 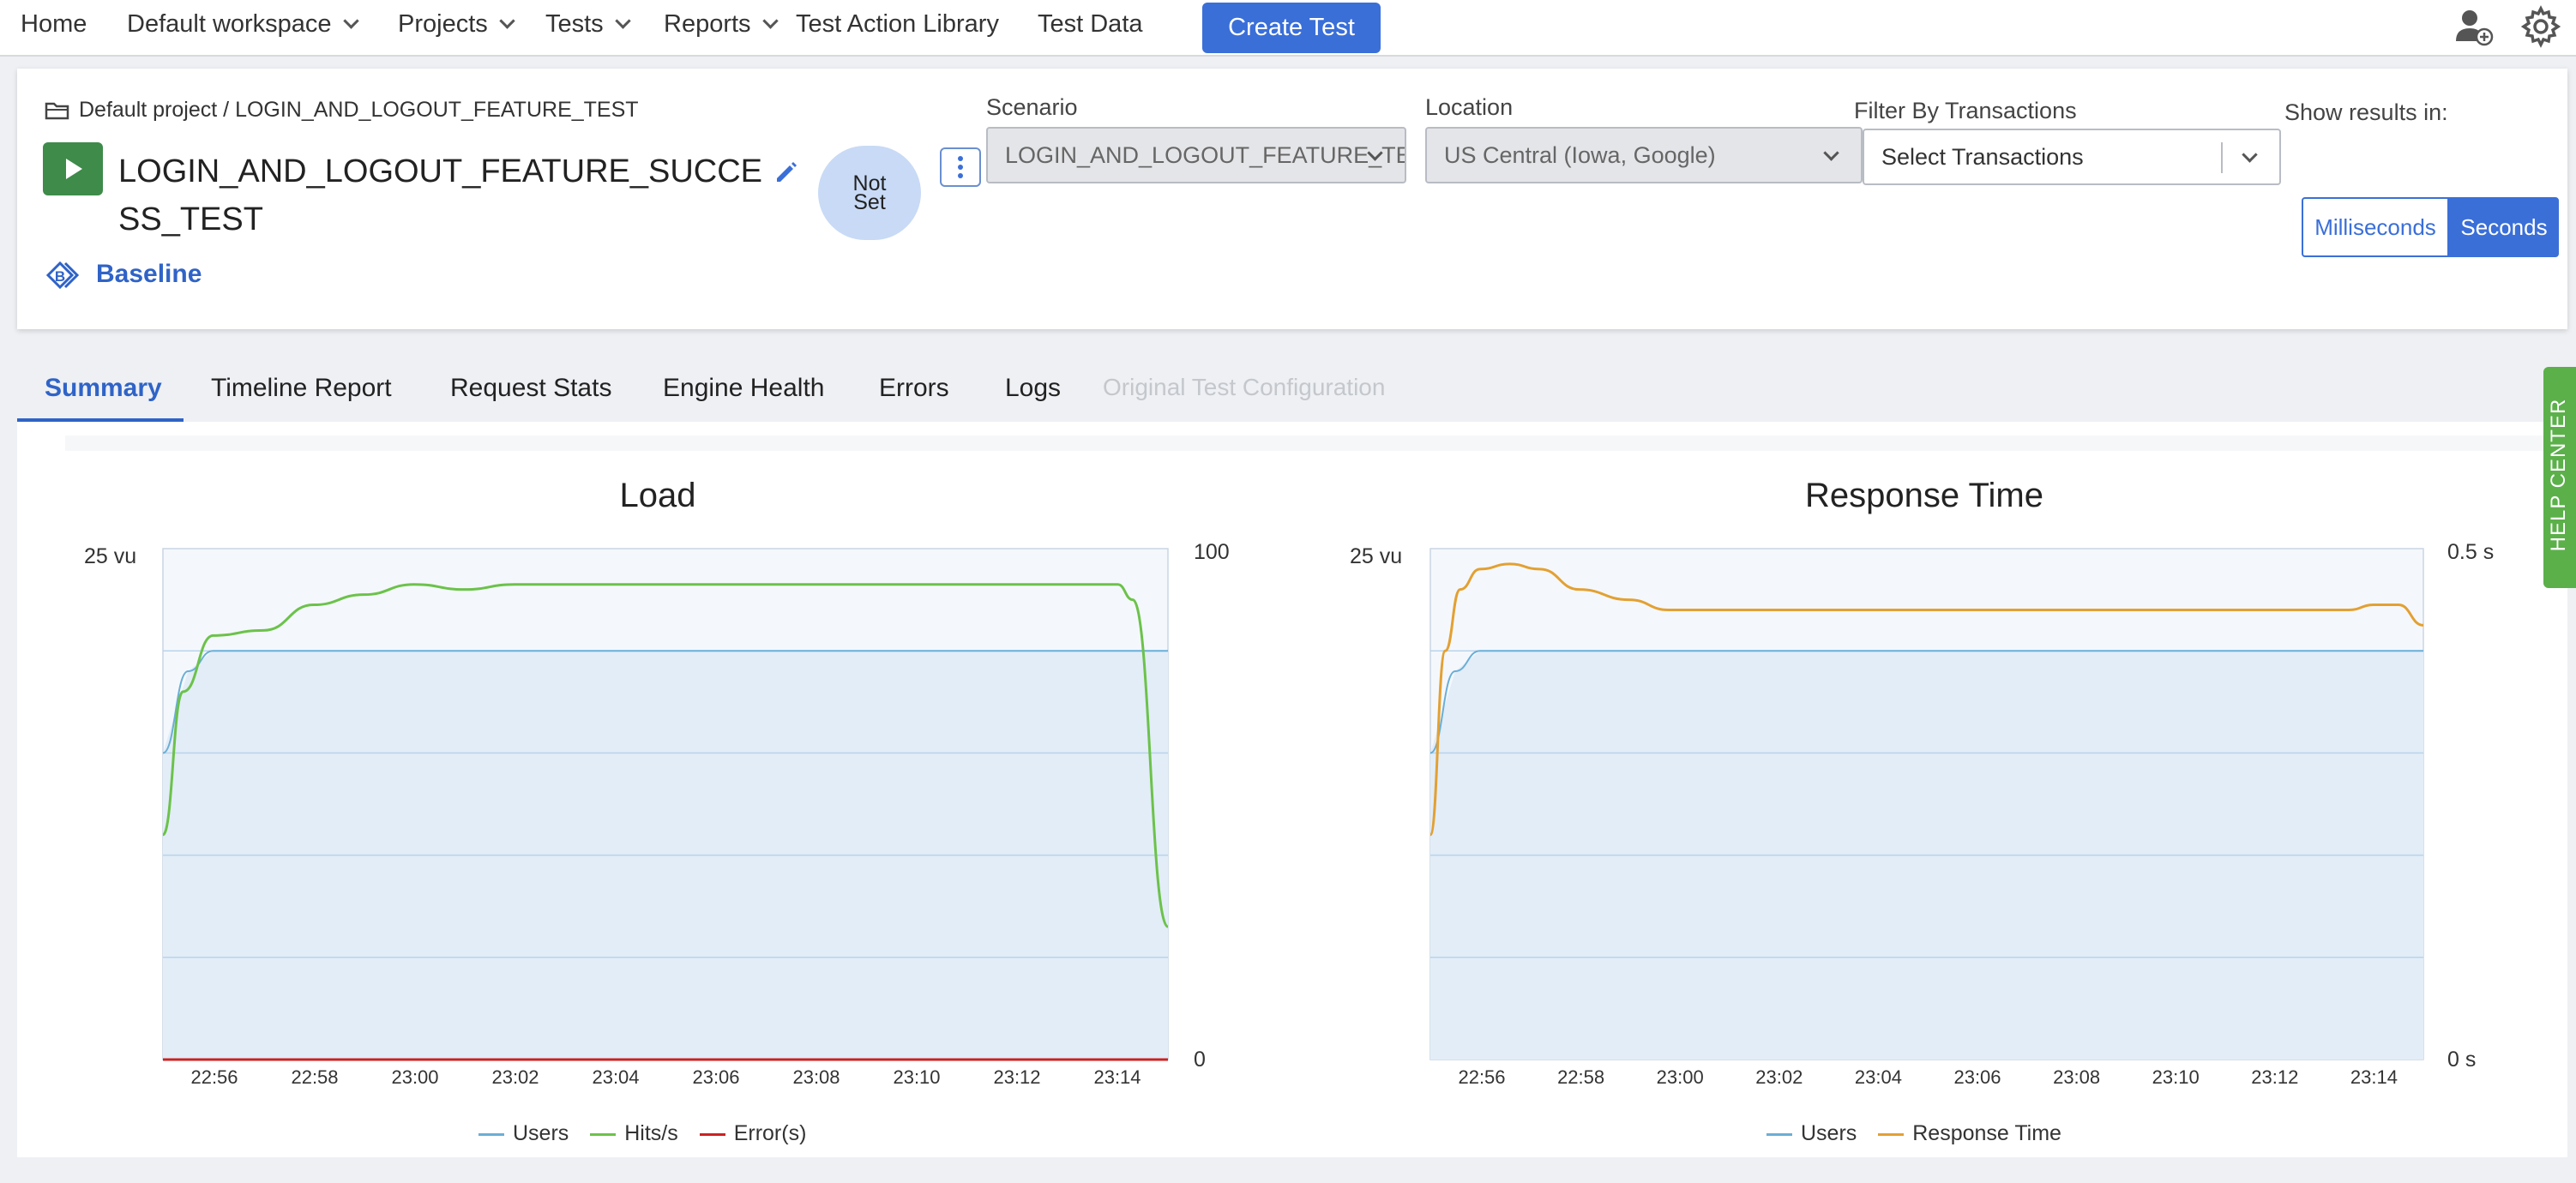 What do you see at coordinates (1580, 155) in the screenshot?
I see `location-value: US Central (Iowa, Google)` at bounding box center [1580, 155].